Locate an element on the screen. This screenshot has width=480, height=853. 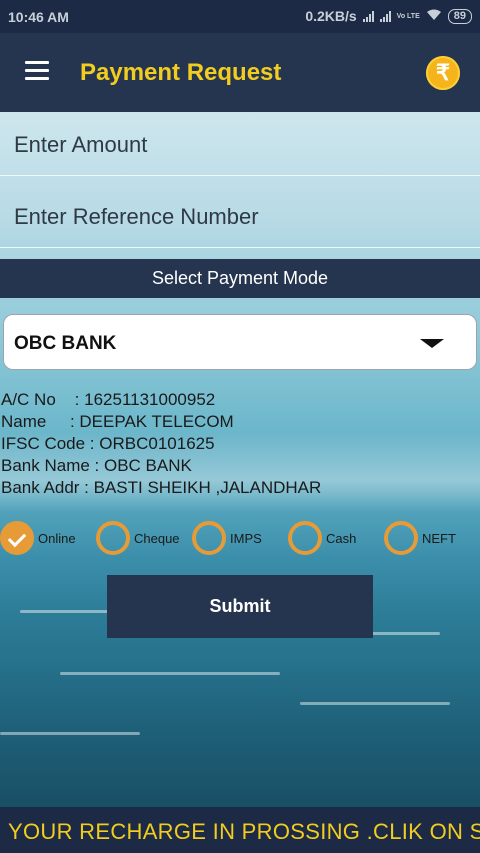
reference-field is located at coordinates (240, 217).